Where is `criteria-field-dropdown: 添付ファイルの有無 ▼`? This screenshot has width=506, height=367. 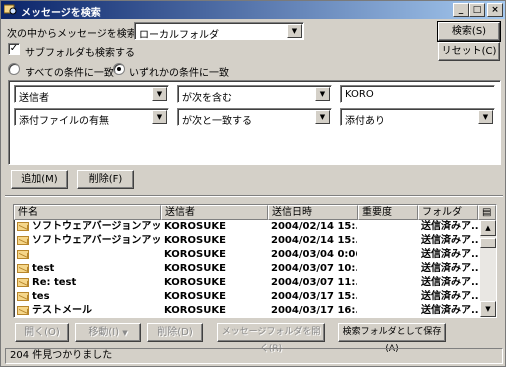
criteria-field-dropdown: 添付ファイルの有無 ▼ is located at coordinates (91, 117).